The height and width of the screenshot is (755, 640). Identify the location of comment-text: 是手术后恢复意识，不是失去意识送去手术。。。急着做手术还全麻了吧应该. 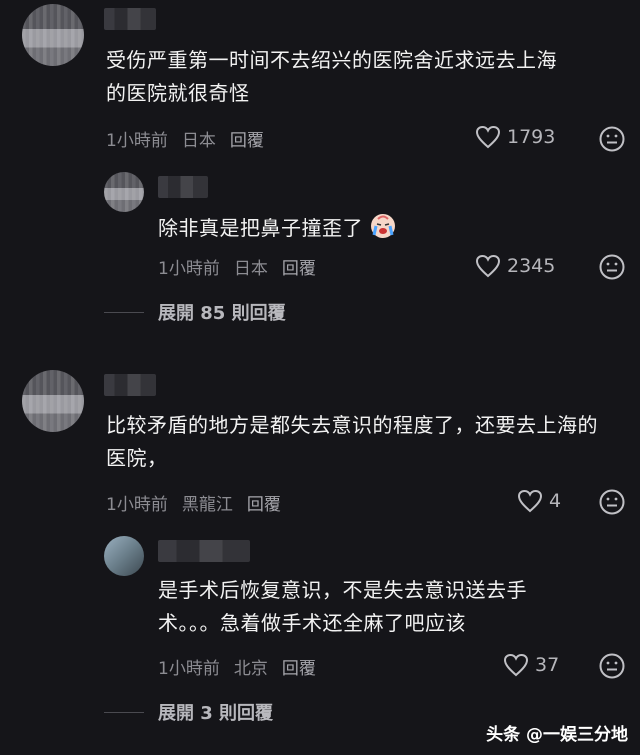
(342, 606).